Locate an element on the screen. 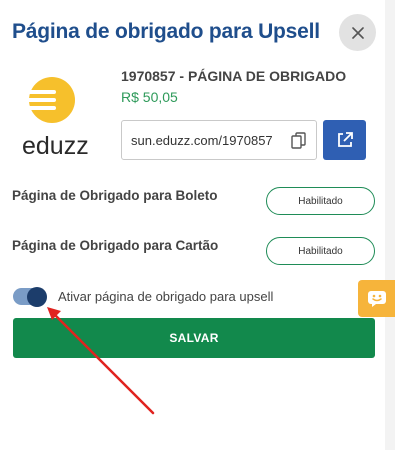  copy-icon is located at coordinates (299, 141).